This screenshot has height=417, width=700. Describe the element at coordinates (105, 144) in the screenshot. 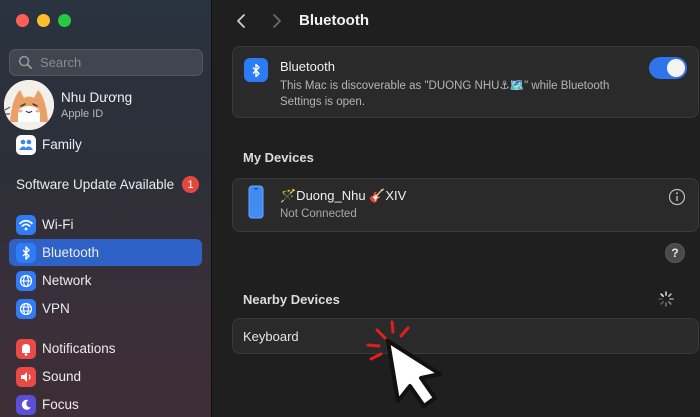

I see `sidebar-item-family: Family` at that location.